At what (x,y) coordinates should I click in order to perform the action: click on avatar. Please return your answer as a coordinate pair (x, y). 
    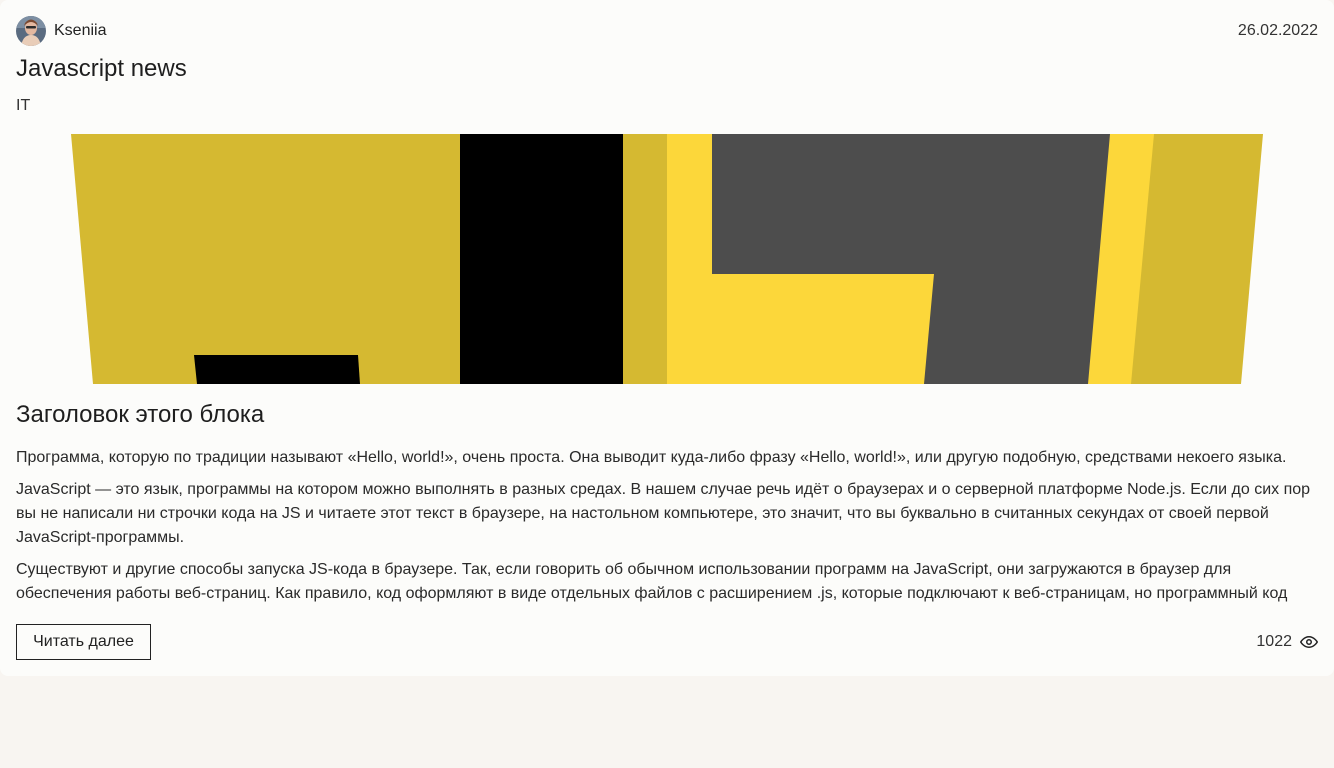
    Looking at the image, I should click on (31, 31).